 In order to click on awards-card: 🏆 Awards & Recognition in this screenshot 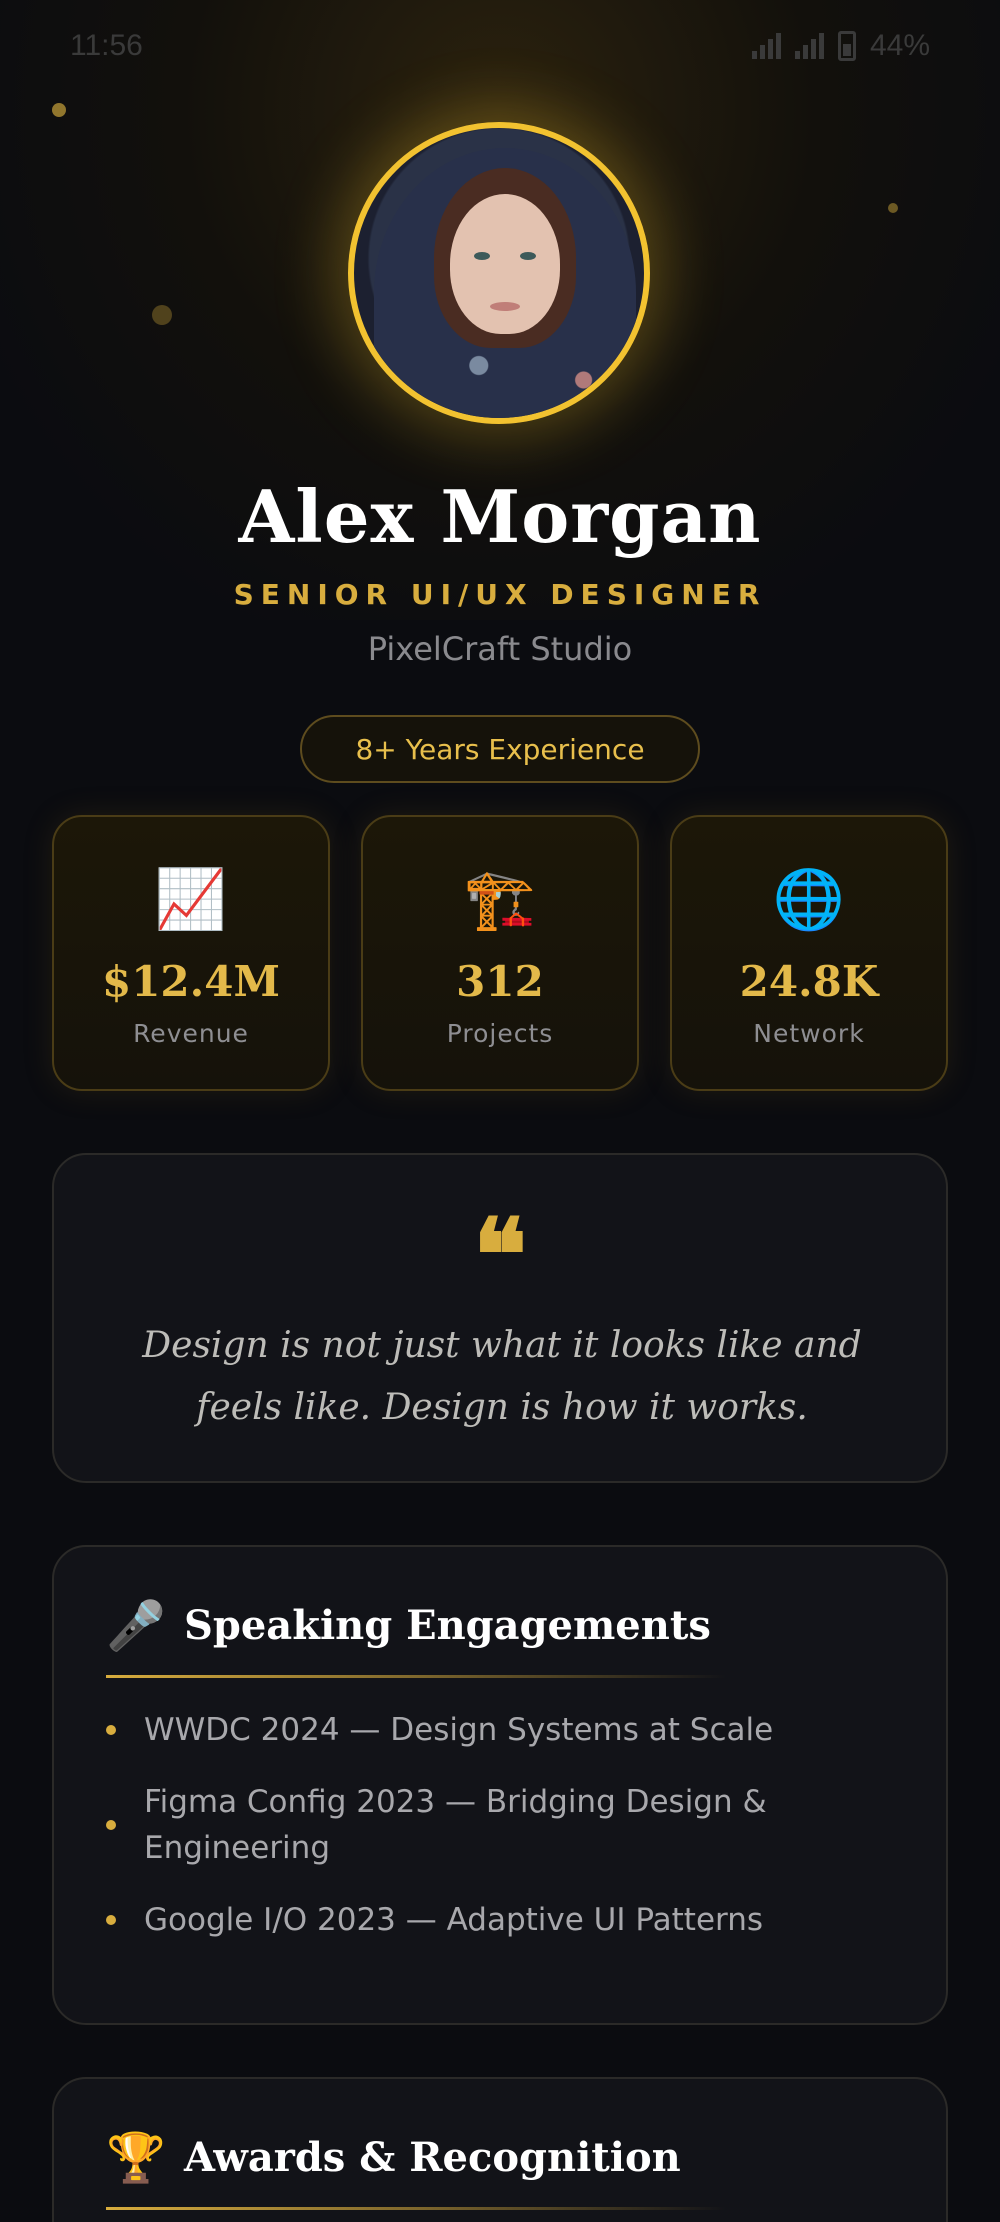, I will do `click(500, 2149)`.